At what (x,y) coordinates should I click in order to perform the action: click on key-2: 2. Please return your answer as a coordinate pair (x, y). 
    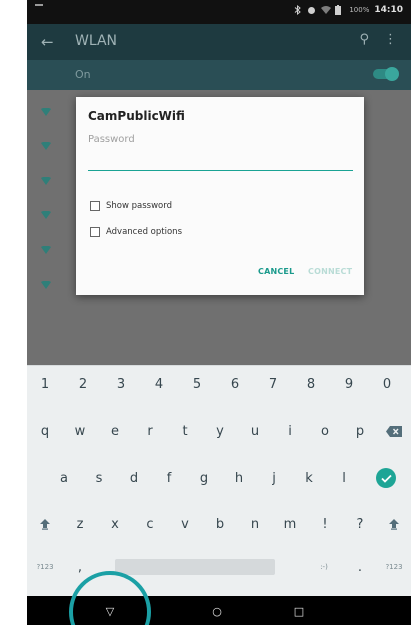
    Looking at the image, I should click on (83, 384).